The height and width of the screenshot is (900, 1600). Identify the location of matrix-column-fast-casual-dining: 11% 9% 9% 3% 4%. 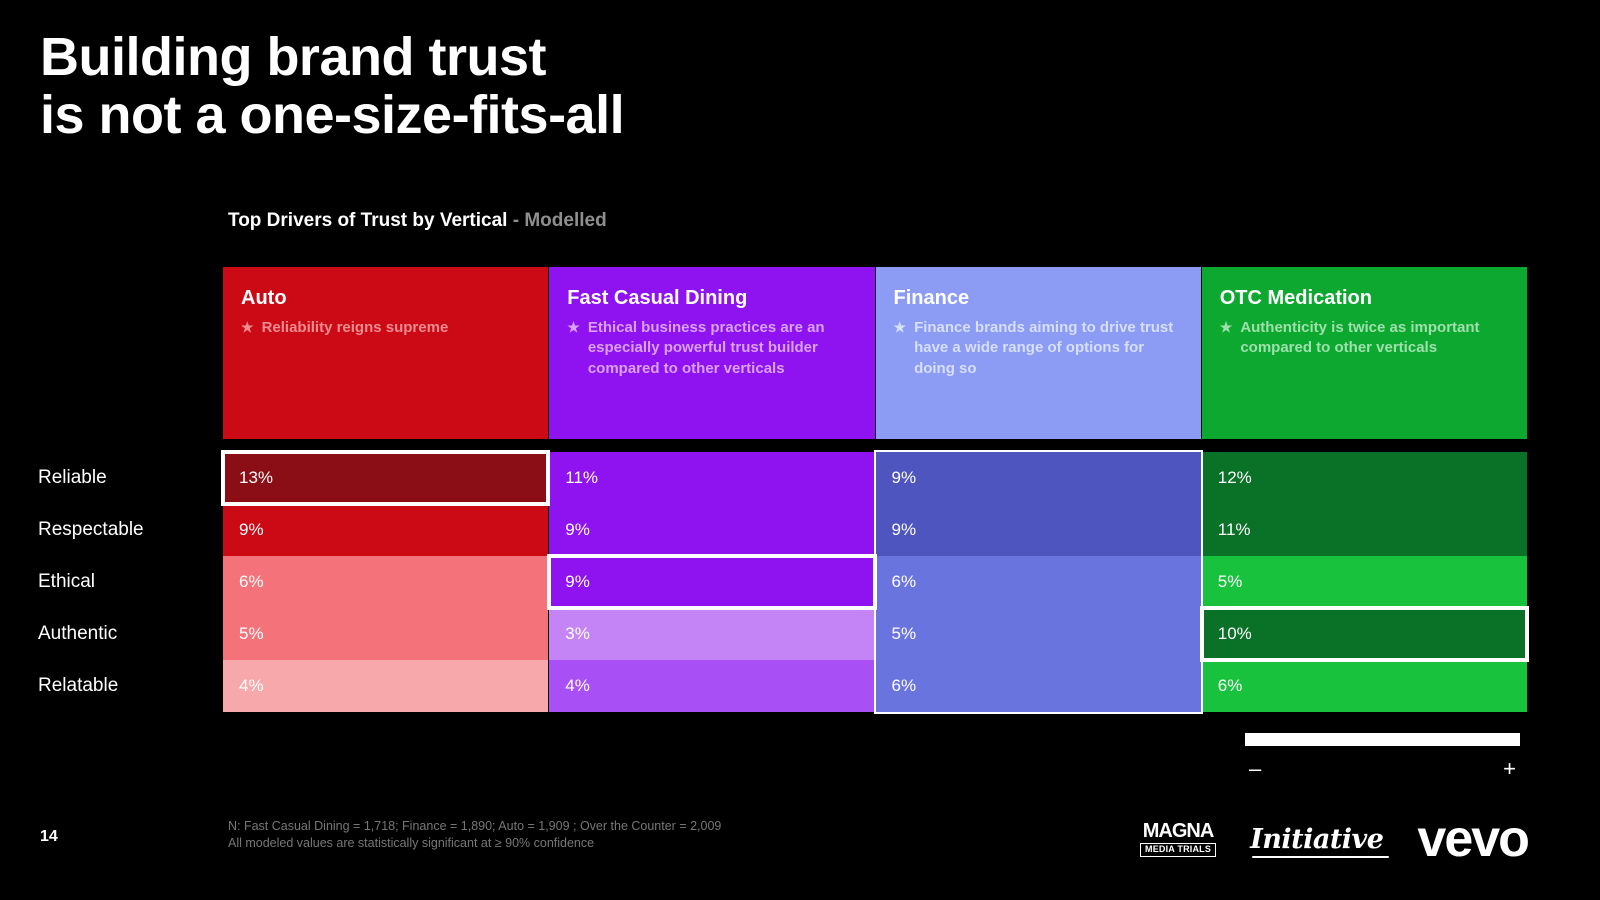
(712, 582).